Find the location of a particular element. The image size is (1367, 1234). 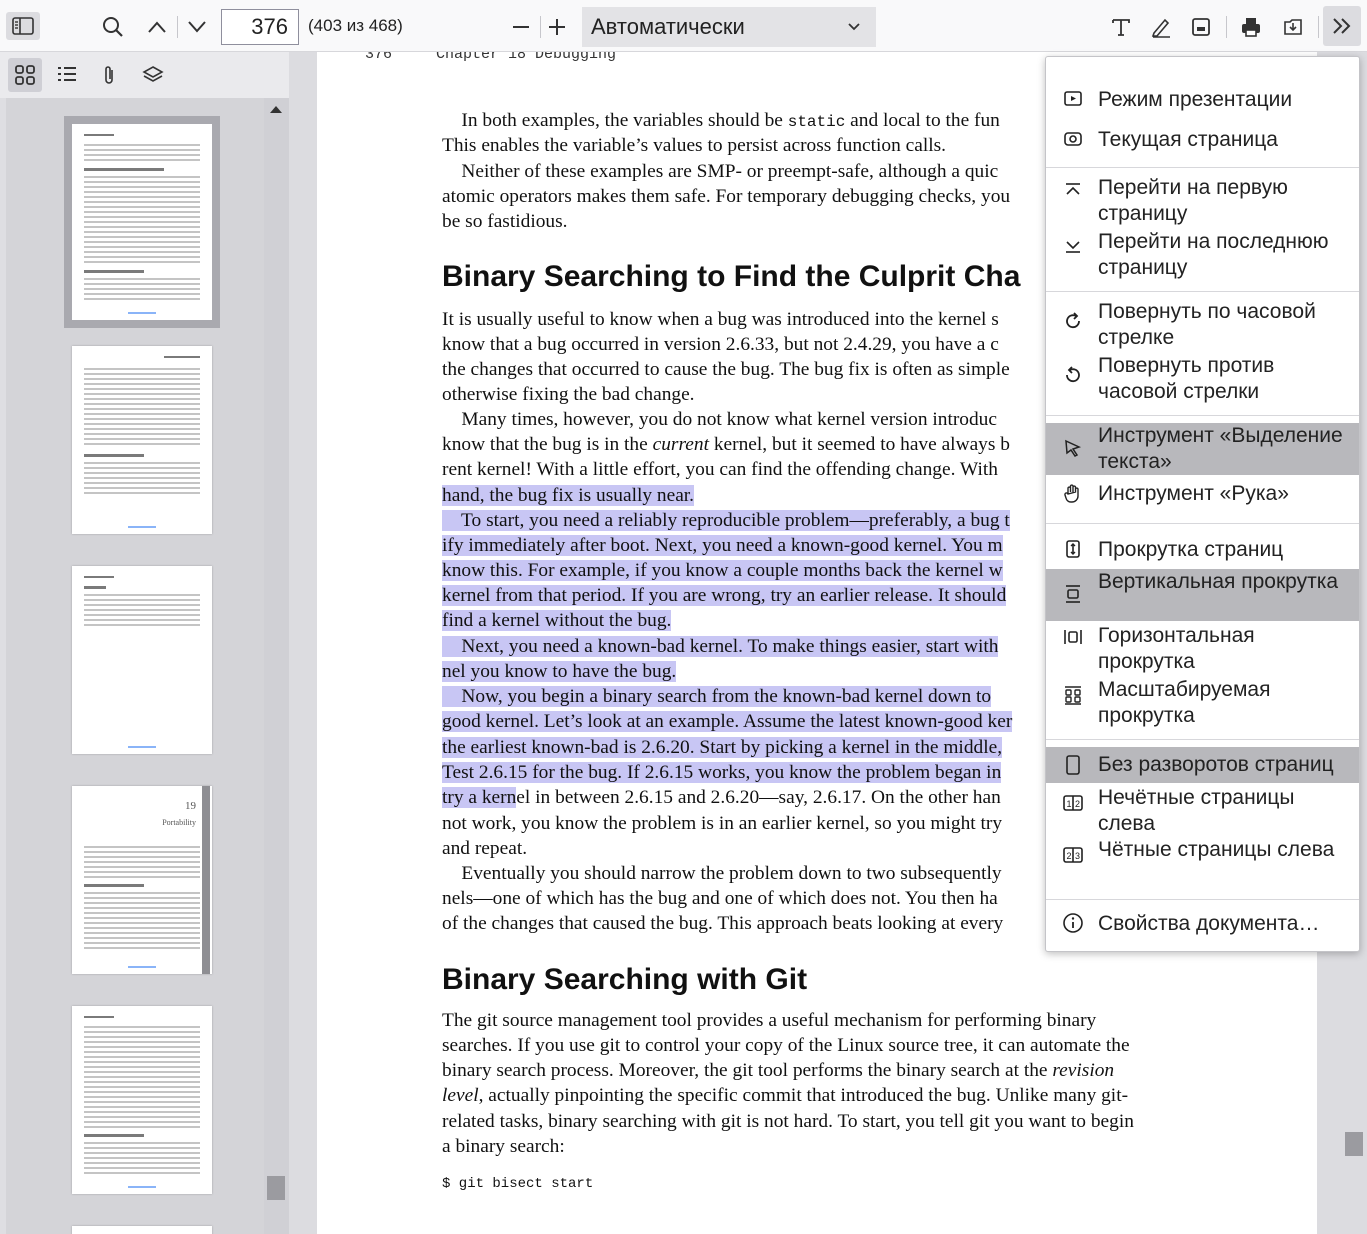

menu-item-rotate-ccw: Повернуть против часовой стрелки is located at coordinates (1202, 379).